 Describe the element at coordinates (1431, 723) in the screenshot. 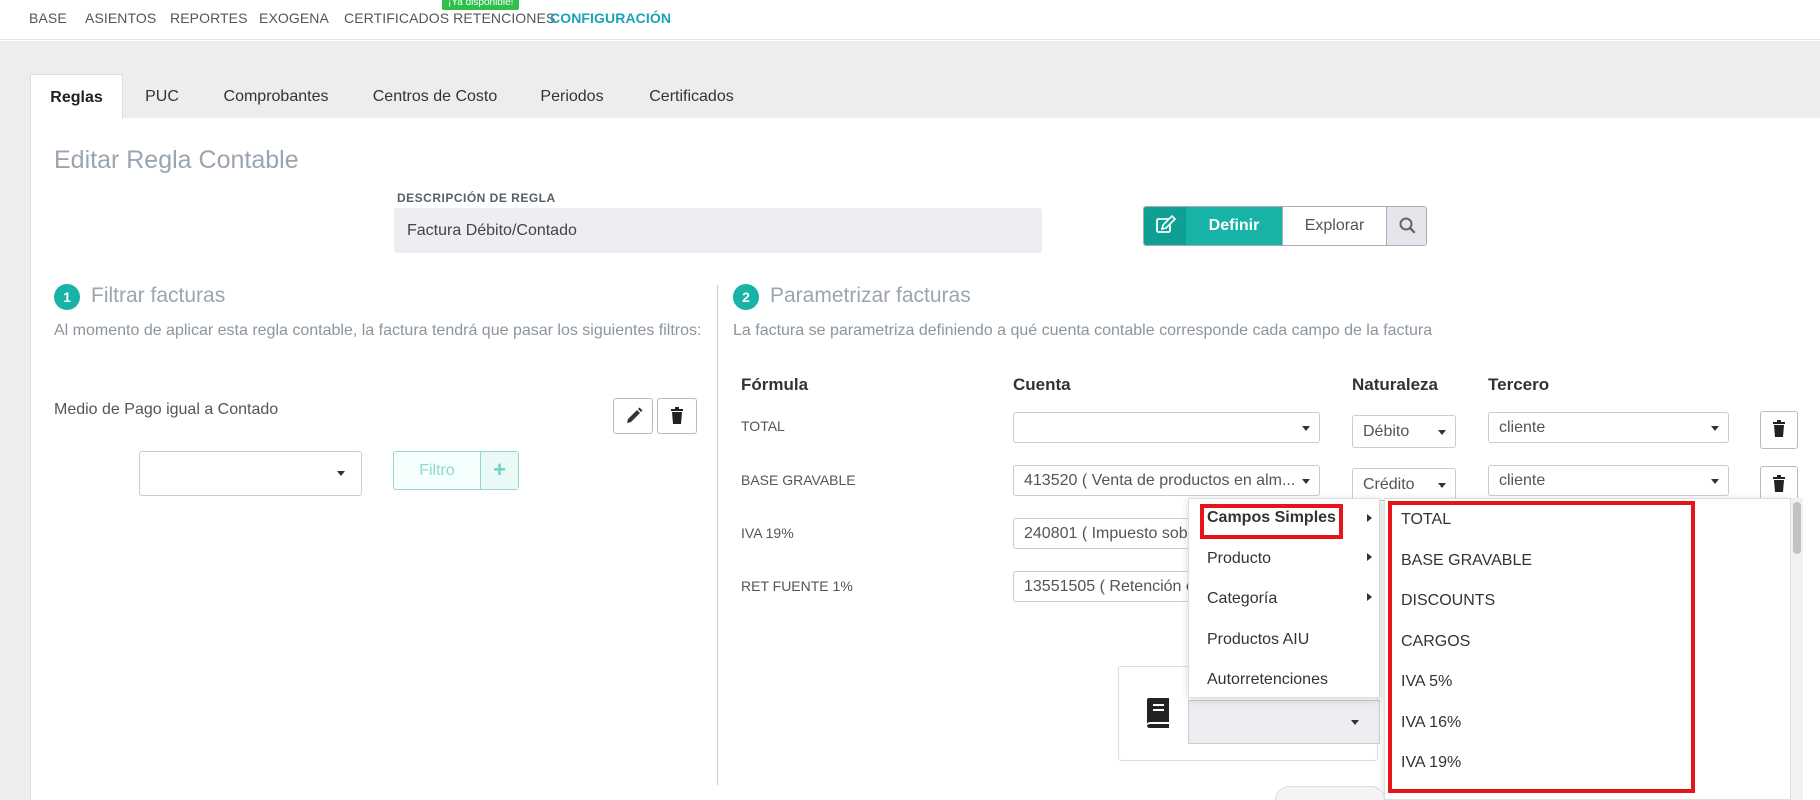

I see `option-iva-16: IVA 16%` at that location.